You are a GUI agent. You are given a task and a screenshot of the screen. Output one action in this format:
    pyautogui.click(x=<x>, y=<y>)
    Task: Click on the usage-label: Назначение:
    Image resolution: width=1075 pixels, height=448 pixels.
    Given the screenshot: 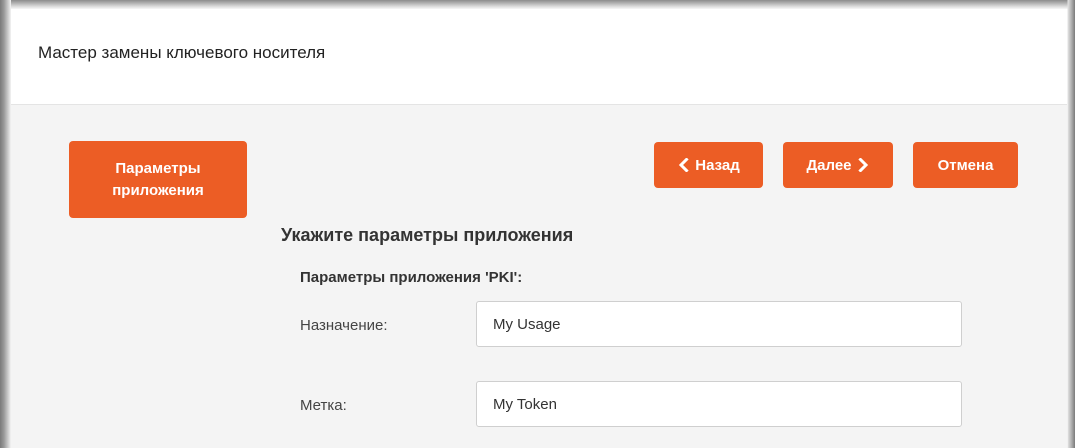 What is the action you would take?
    pyautogui.click(x=344, y=325)
    